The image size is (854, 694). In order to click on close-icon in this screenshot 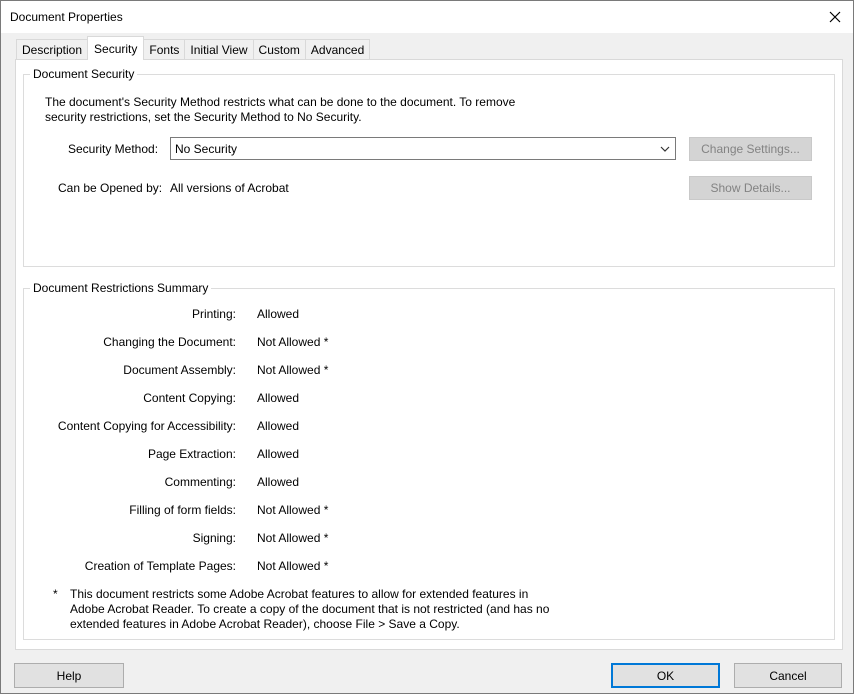, I will do `click(835, 17)`.